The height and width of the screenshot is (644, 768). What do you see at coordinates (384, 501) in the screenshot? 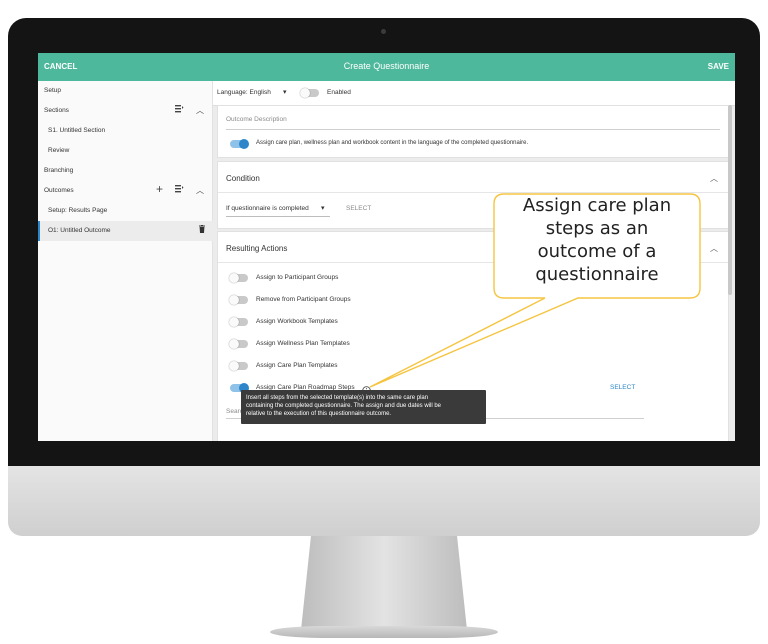
I see `monitor-chin` at bounding box center [384, 501].